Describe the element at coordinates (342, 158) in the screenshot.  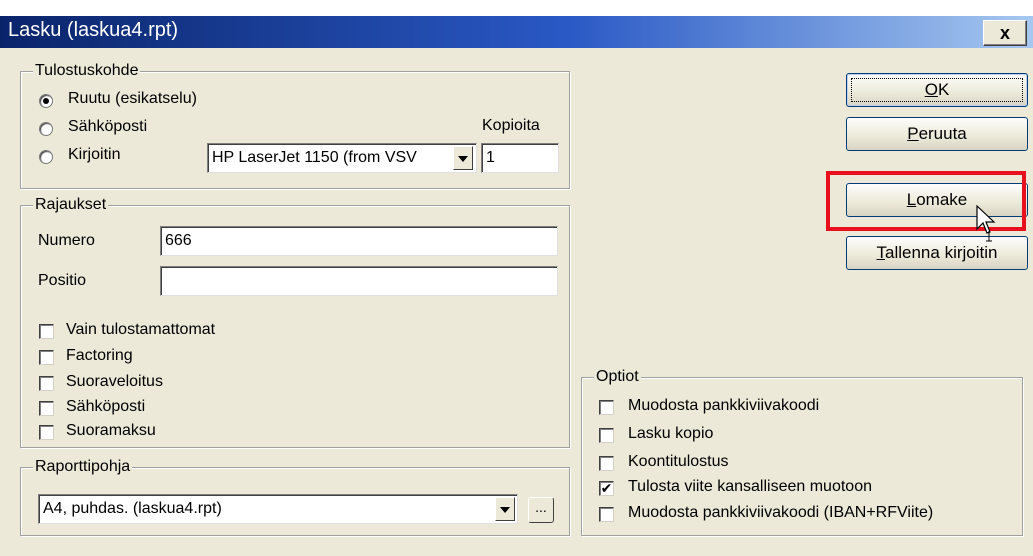
I see `printer-select: HP LaserJet 1150 (from VSV` at that location.